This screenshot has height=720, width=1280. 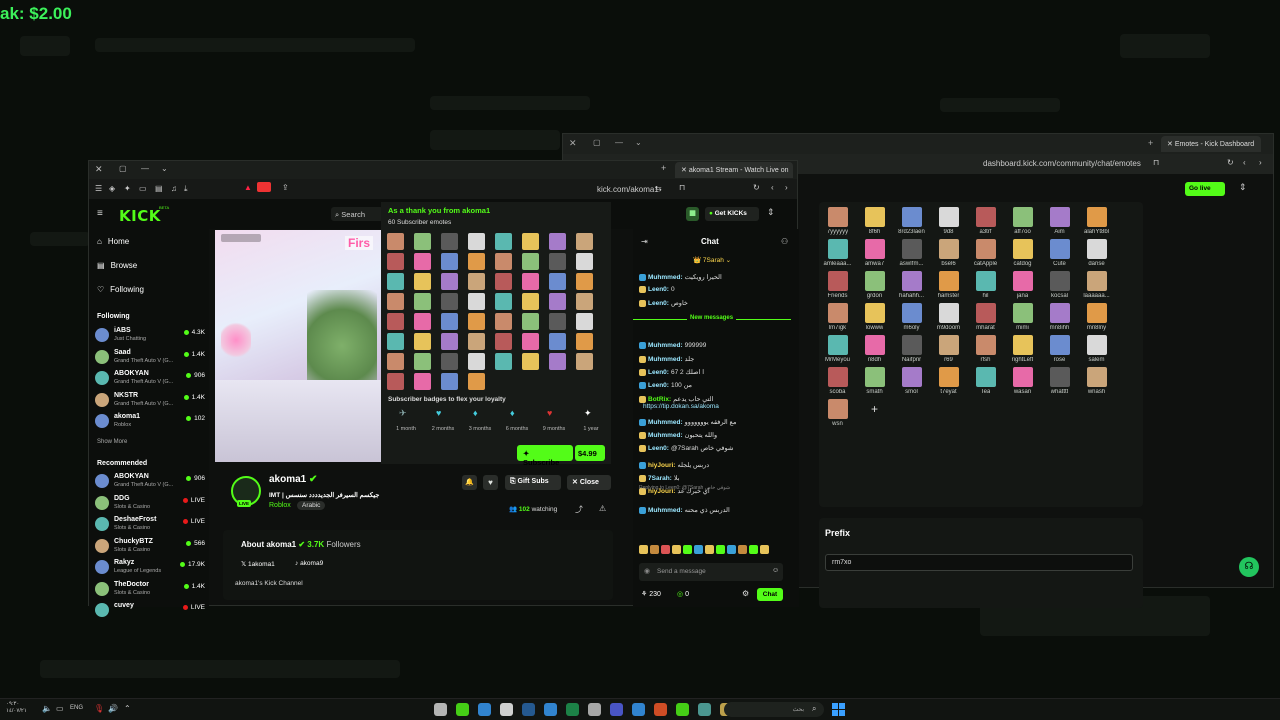 I want to click on emote-item: r69, so click(x=948, y=349).